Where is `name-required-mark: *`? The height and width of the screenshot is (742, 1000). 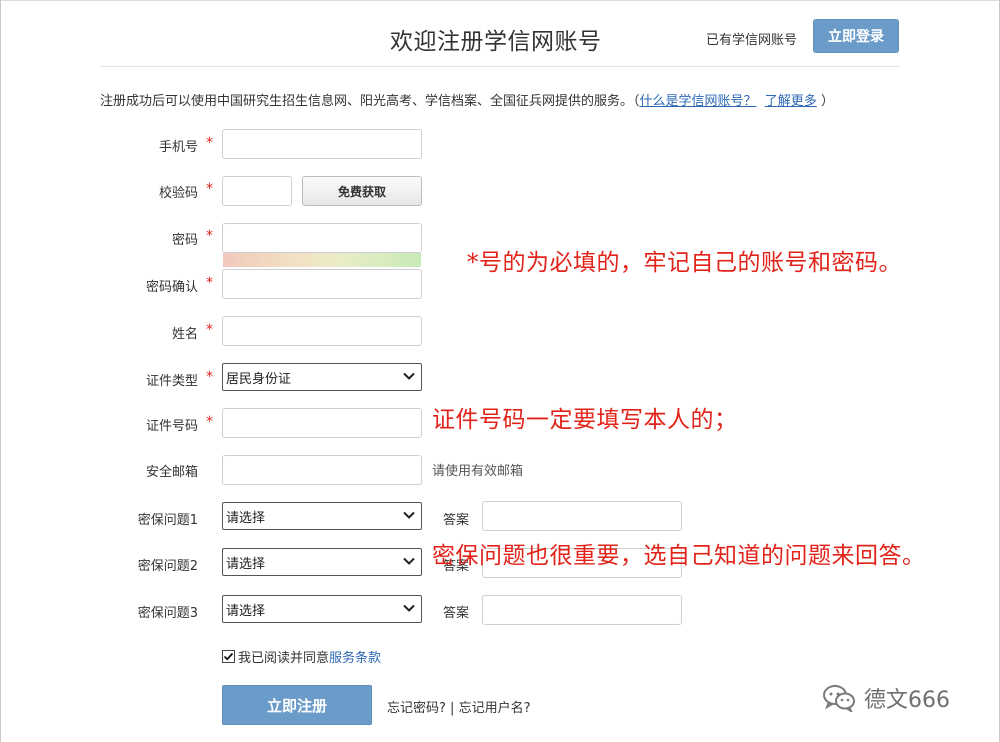 name-required-mark: * is located at coordinates (209, 330).